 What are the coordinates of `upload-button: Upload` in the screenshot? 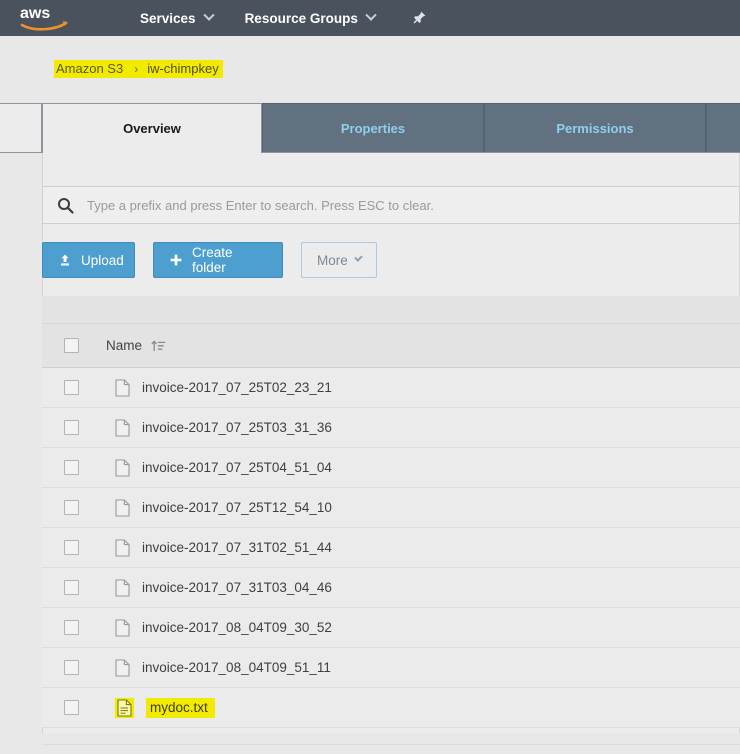 It's located at (88, 260).